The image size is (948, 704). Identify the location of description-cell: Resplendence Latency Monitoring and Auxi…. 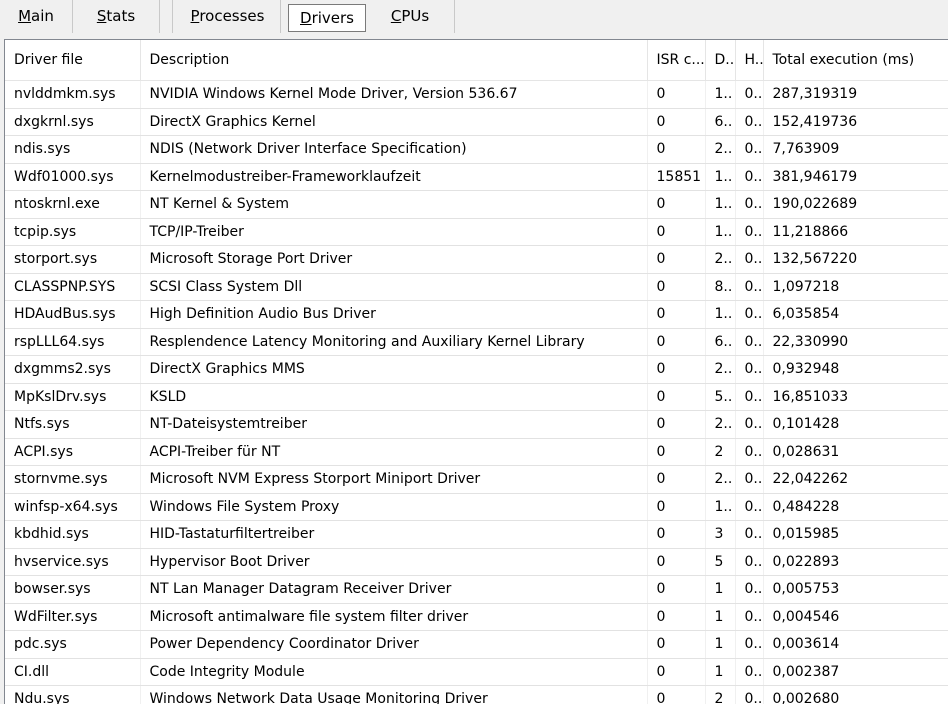
(393, 342).